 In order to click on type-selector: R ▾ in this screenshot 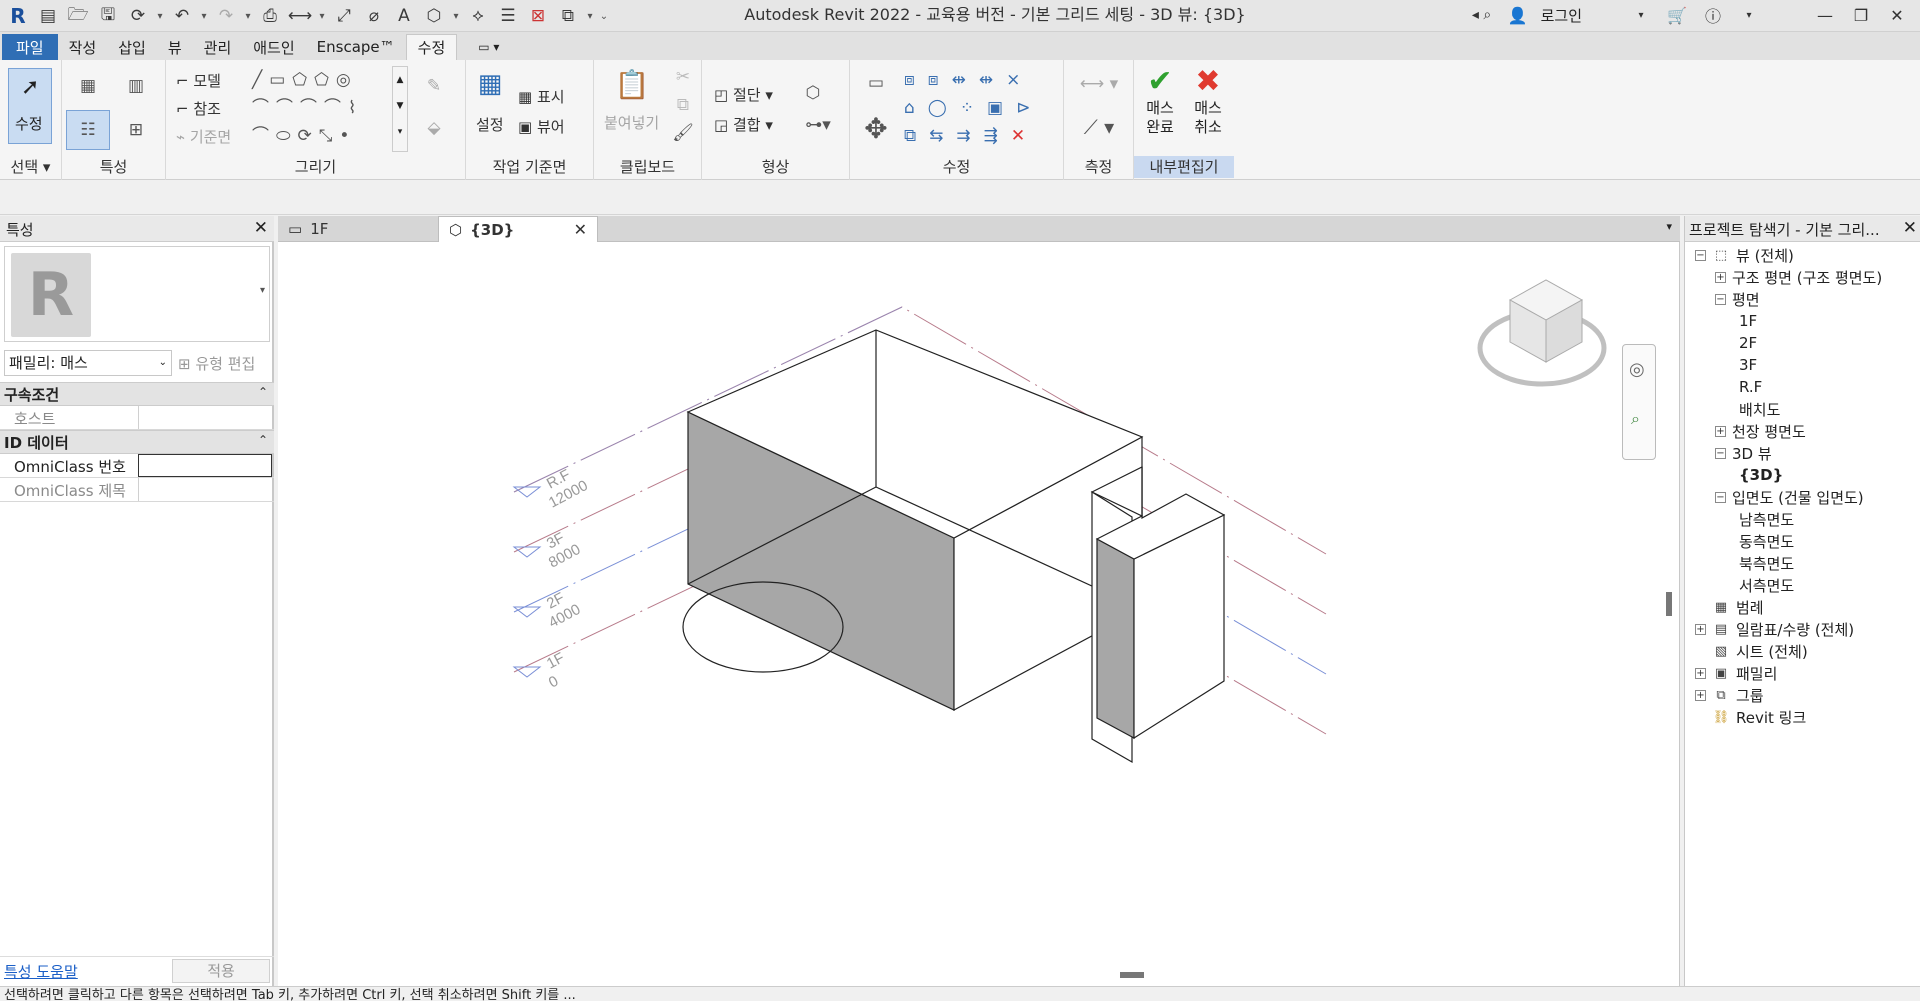, I will do `click(137, 294)`.